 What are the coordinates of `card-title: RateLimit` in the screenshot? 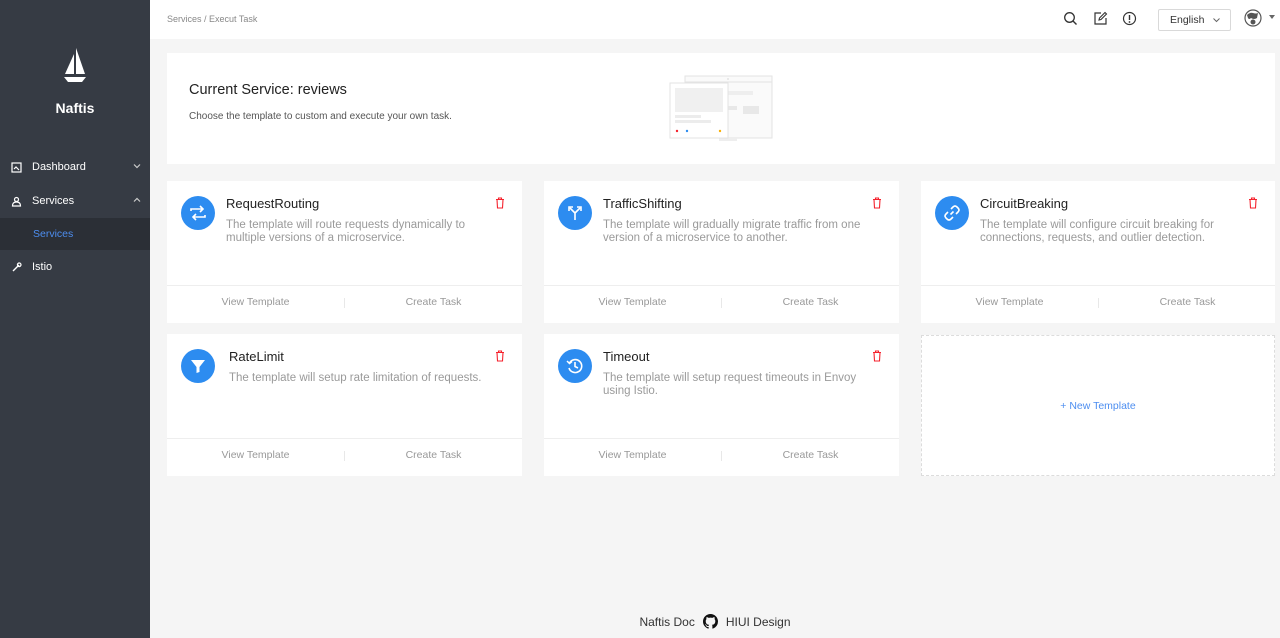 It's located at (256, 356).